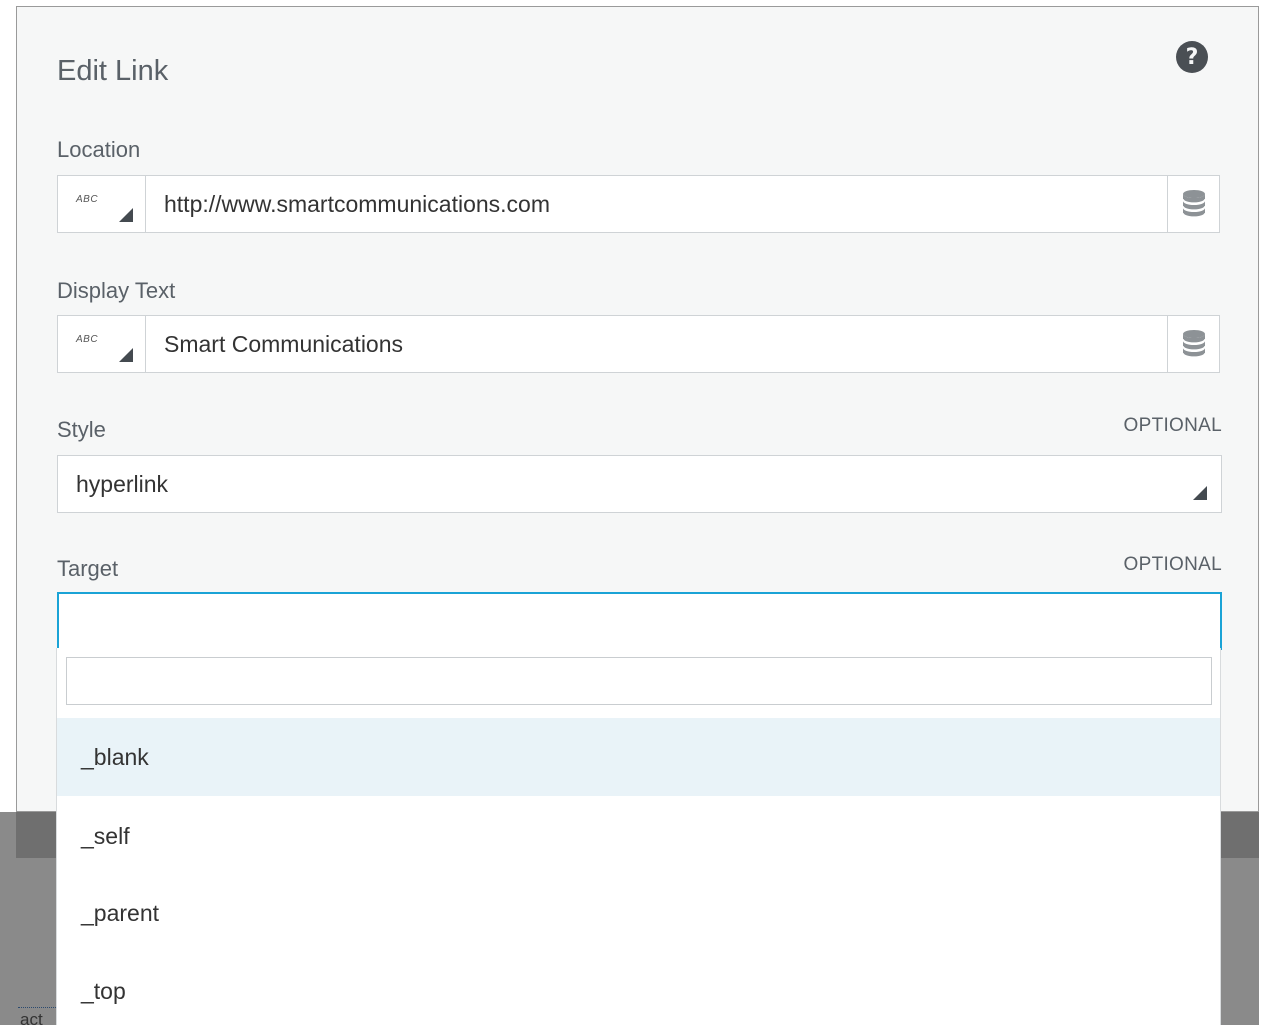 Image resolution: width=1263 pixels, height=1030 pixels. I want to click on target-option-top: _top, so click(638, 991).